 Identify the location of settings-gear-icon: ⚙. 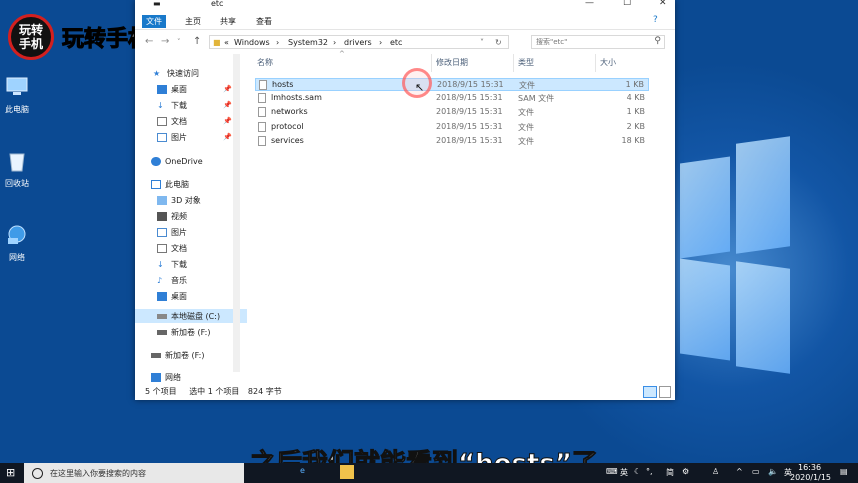
(685, 471).